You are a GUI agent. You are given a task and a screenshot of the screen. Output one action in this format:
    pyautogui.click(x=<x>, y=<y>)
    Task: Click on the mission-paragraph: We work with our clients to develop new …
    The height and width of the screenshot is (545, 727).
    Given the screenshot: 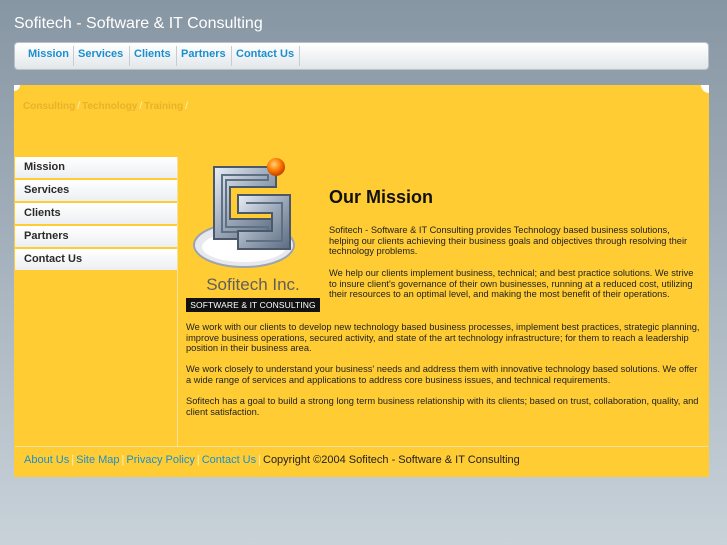 What is the action you would take?
    pyautogui.click(x=443, y=338)
    